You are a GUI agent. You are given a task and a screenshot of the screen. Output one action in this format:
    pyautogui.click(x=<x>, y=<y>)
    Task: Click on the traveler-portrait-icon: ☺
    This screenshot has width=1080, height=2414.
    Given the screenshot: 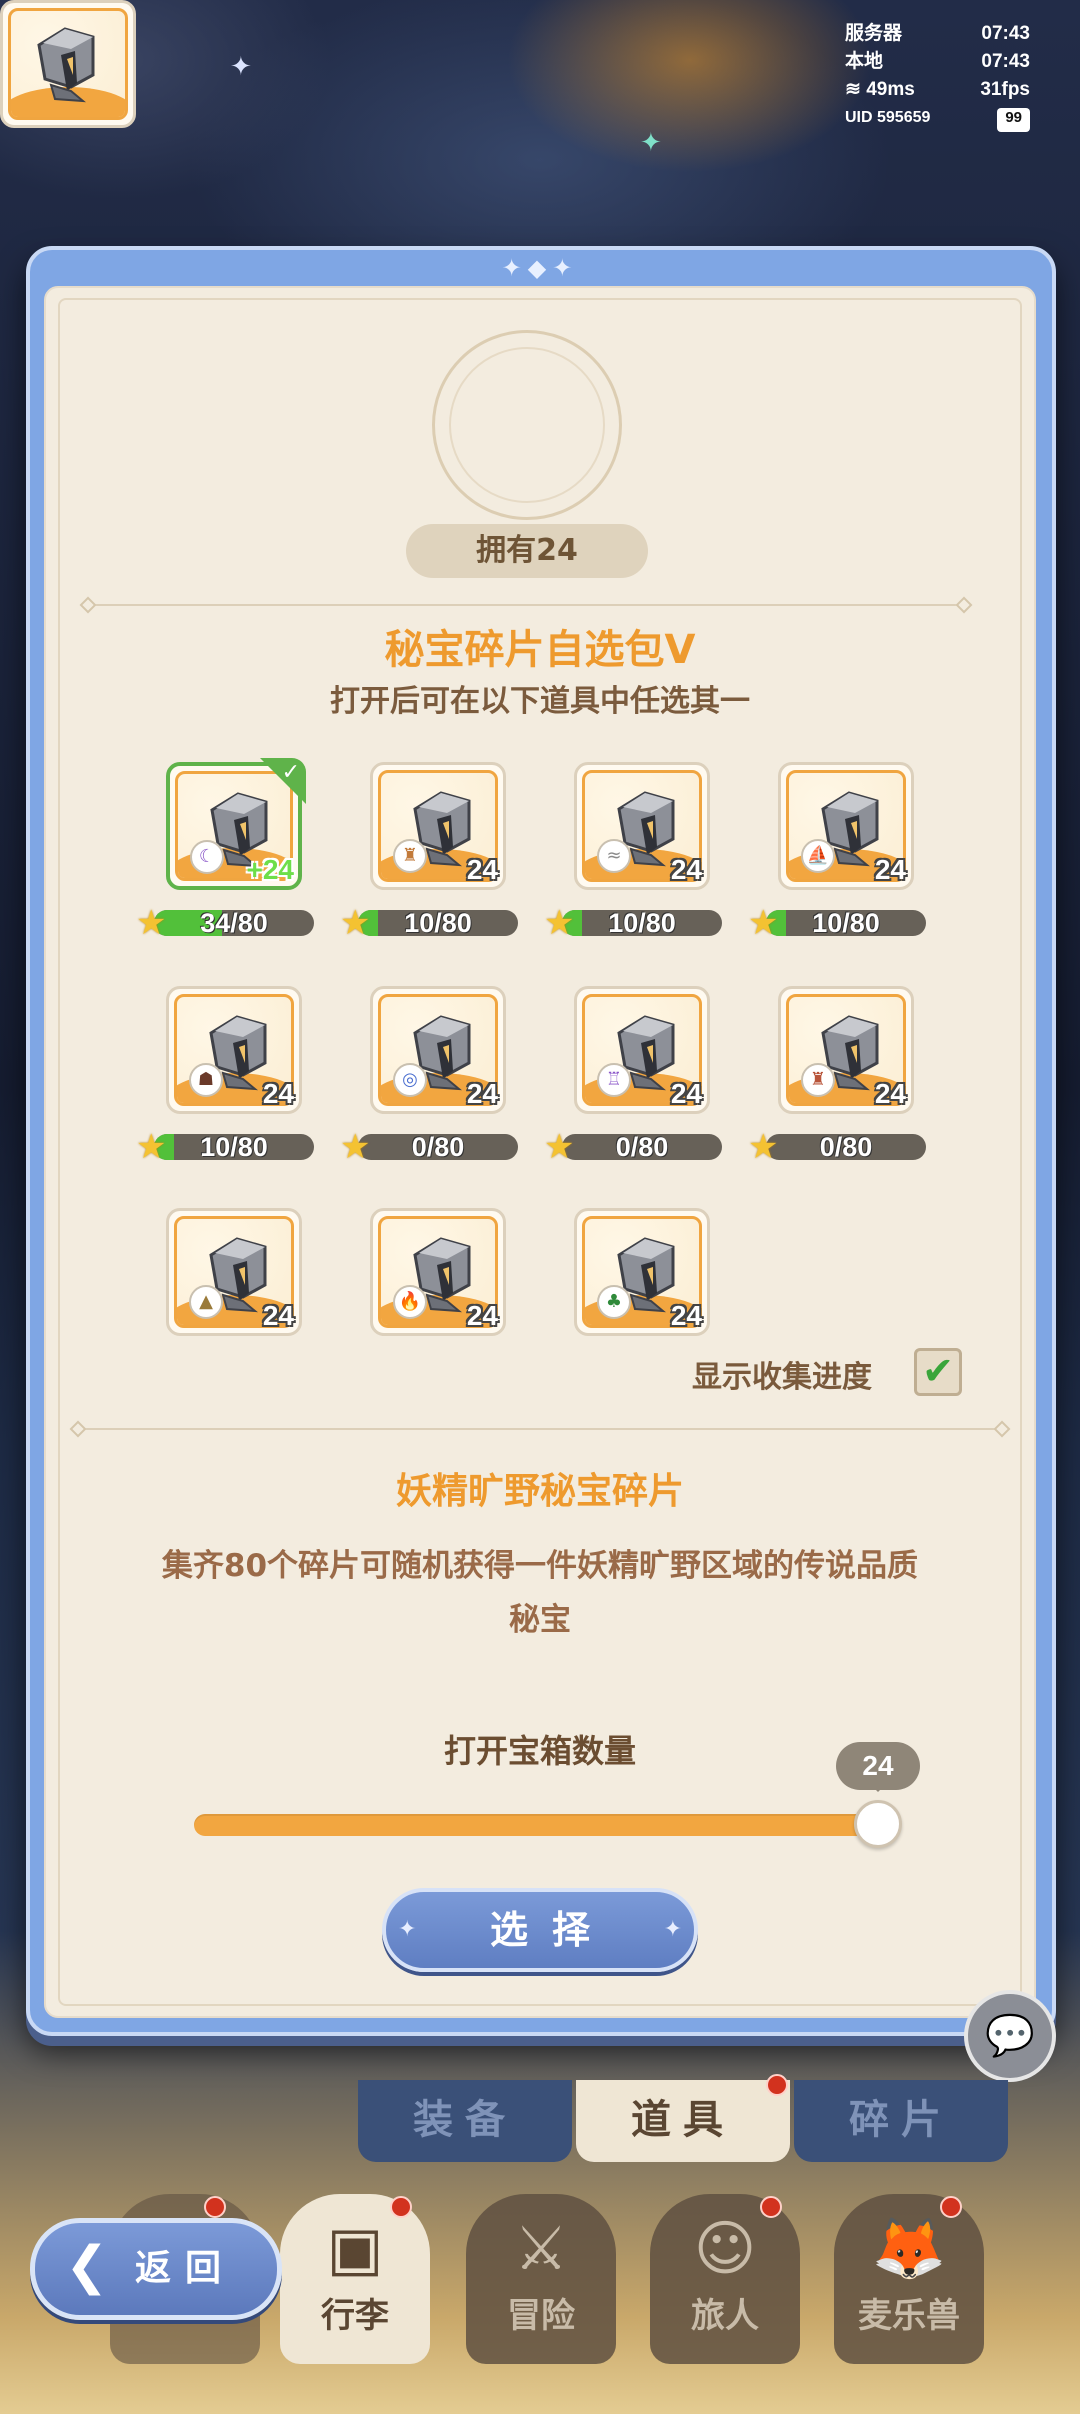 What is the action you would take?
    pyautogui.click(x=725, y=2249)
    